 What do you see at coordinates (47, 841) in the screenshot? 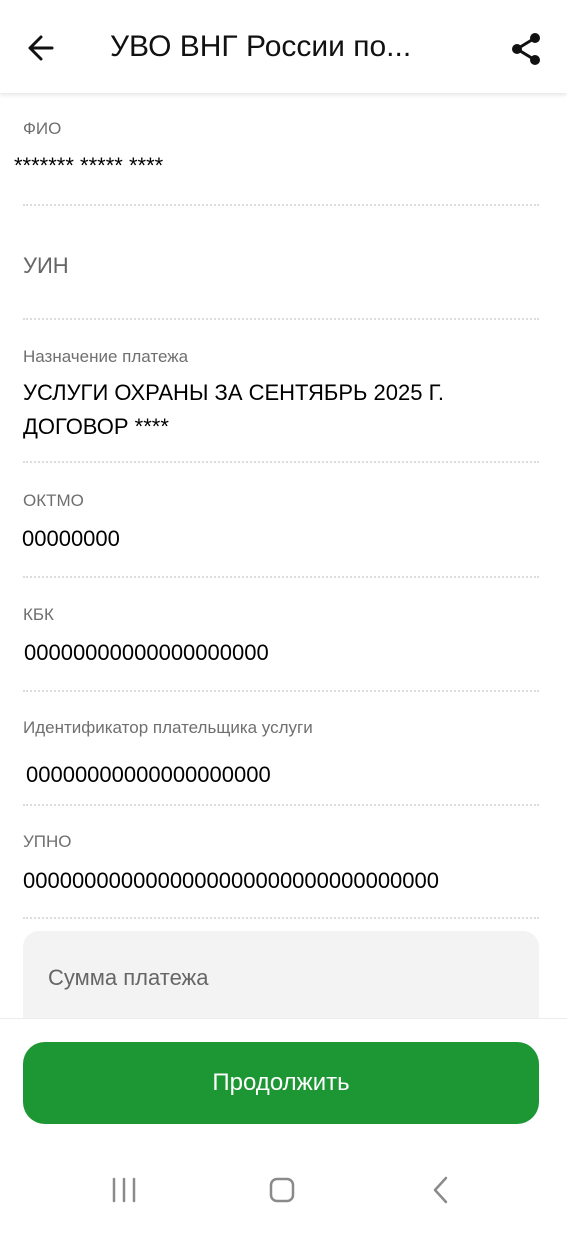
I see `upno-label: УПНО` at bounding box center [47, 841].